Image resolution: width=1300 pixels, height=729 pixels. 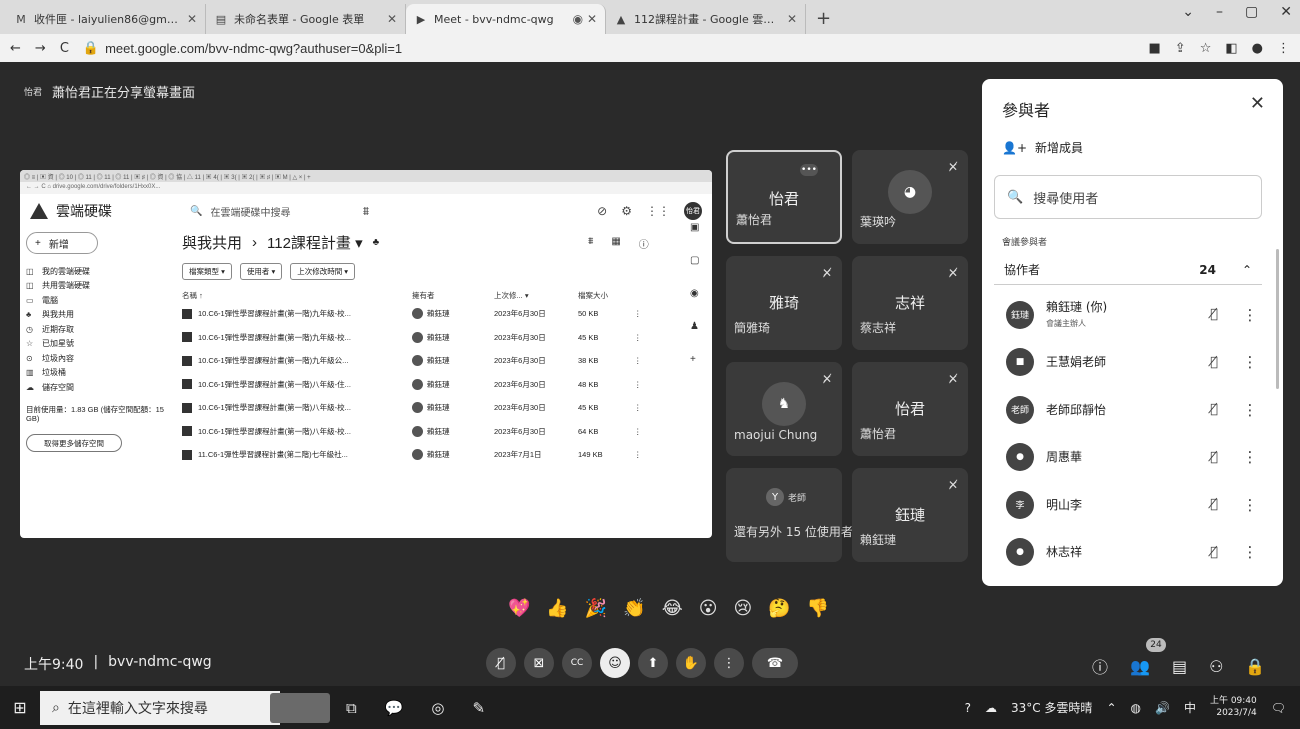 I want to click on video-tile: ✕̸ 雅琦 簡雅琦, so click(x=784, y=303).